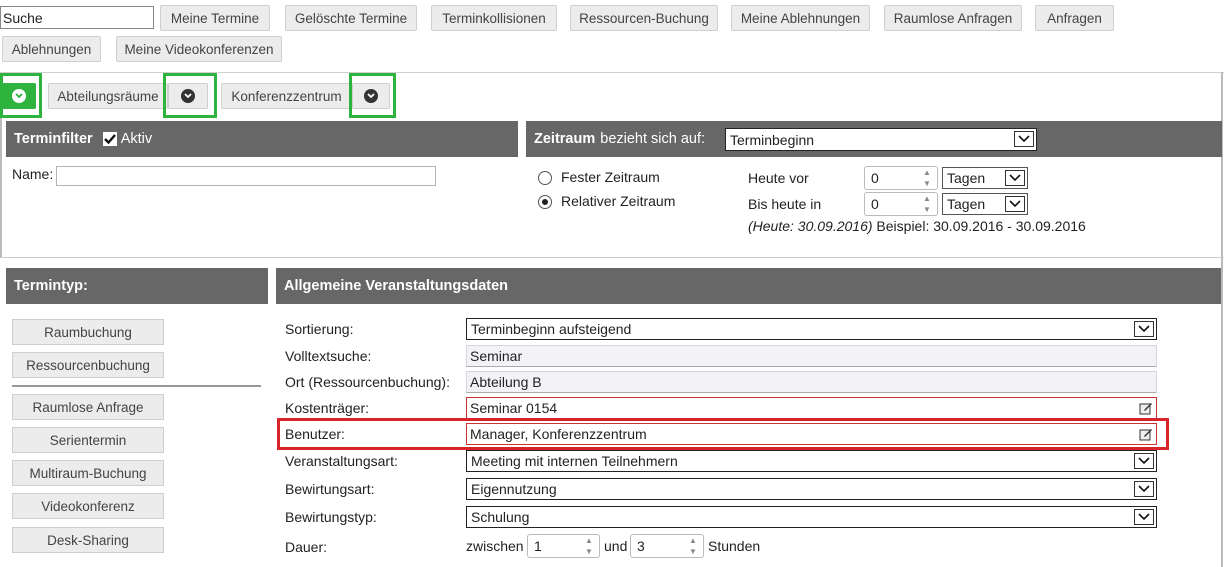  What do you see at coordinates (330, 489) in the screenshot?
I see `bewirtungsart-label: Bewirtungsart:` at bounding box center [330, 489].